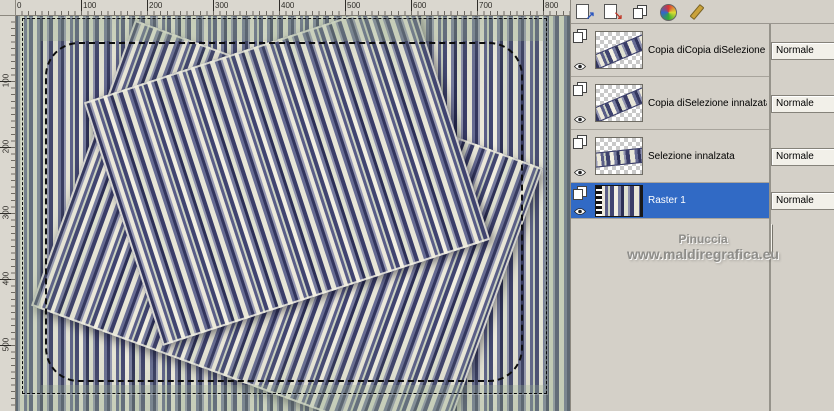 The image size is (834, 411). I want to click on ruler-tick-label: 700, so click(486, 5).